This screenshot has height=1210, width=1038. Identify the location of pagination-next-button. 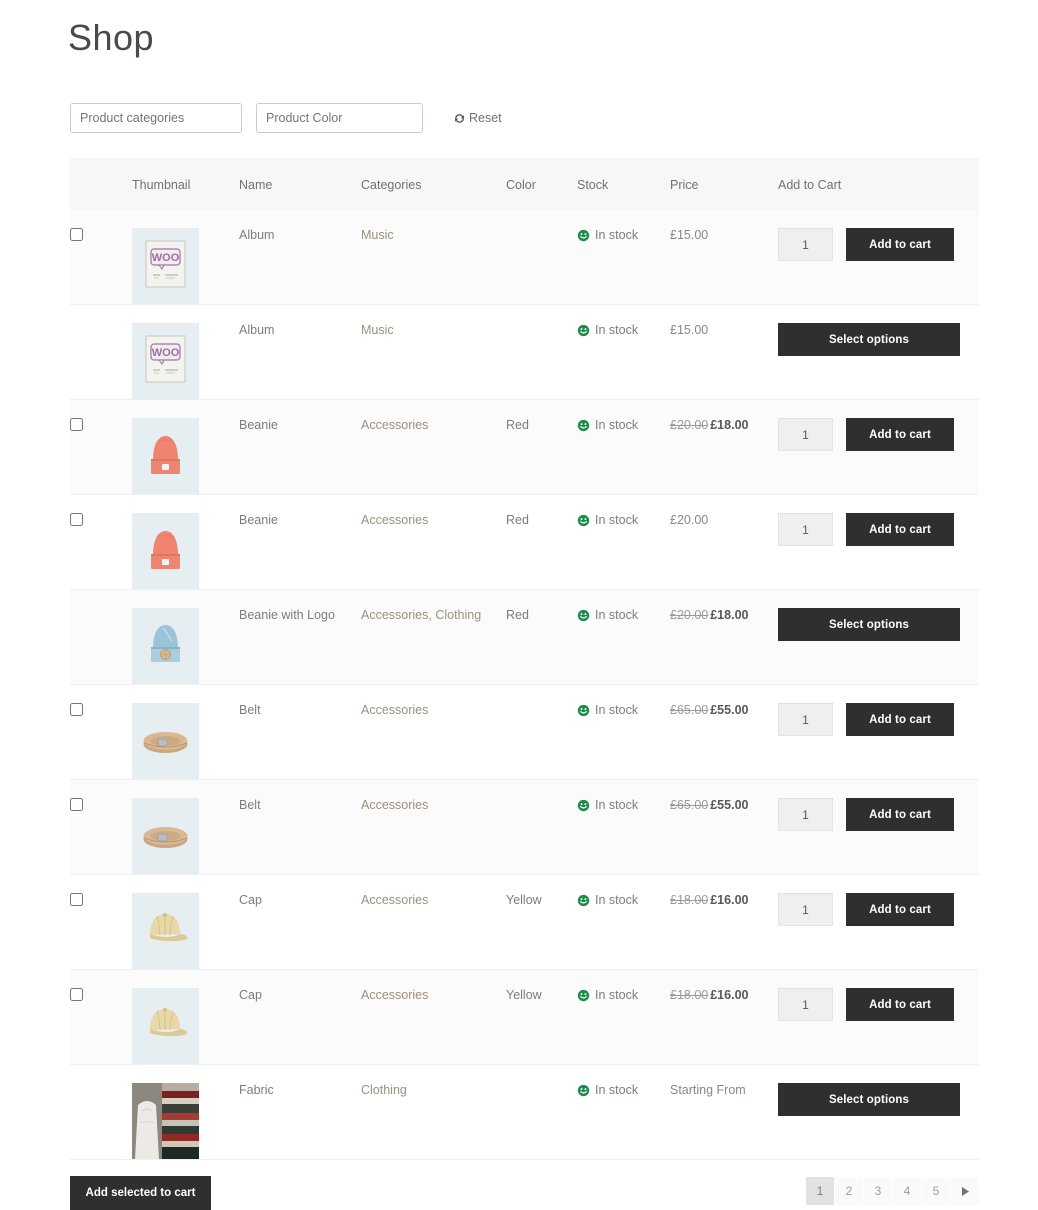
(965, 1191).